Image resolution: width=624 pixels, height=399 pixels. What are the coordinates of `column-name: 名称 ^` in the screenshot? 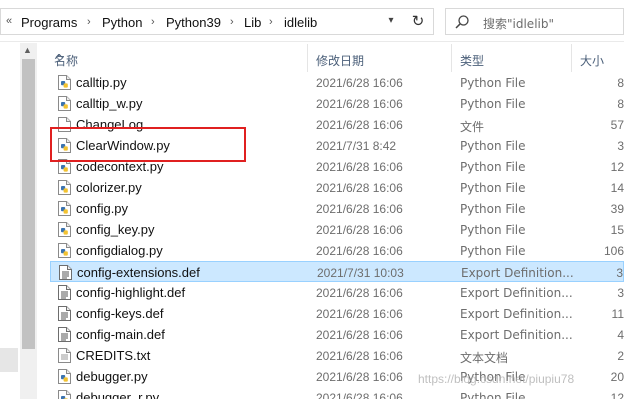 It's located at (177, 58).